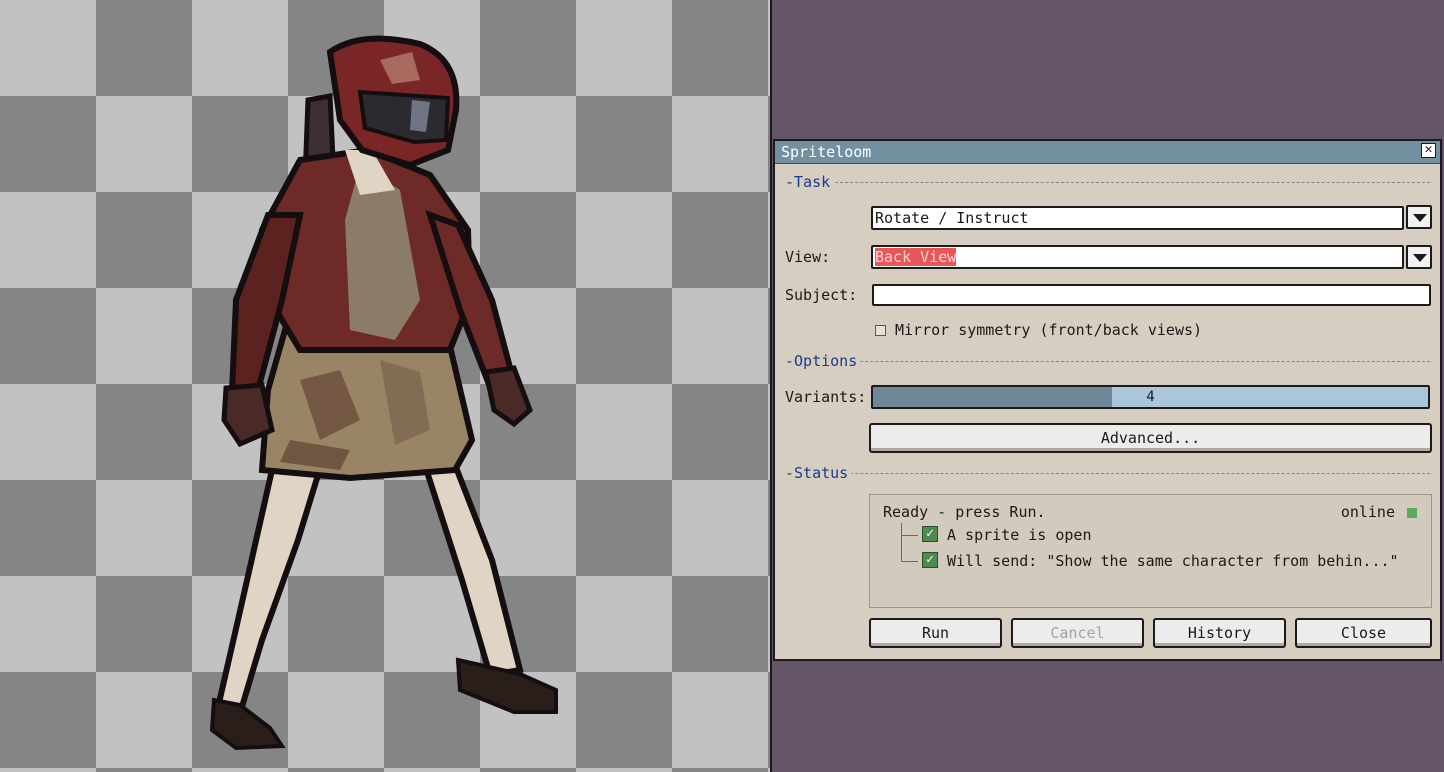  What do you see at coordinates (1137, 257) in the screenshot?
I see `view-select: Back View` at bounding box center [1137, 257].